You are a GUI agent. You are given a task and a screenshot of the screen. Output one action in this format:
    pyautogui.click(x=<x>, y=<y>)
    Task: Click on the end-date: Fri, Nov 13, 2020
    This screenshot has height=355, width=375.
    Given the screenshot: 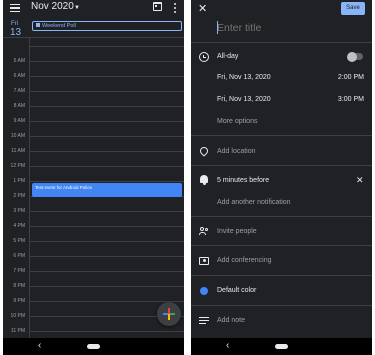 What is the action you would take?
    pyautogui.click(x=244, y=99)
    